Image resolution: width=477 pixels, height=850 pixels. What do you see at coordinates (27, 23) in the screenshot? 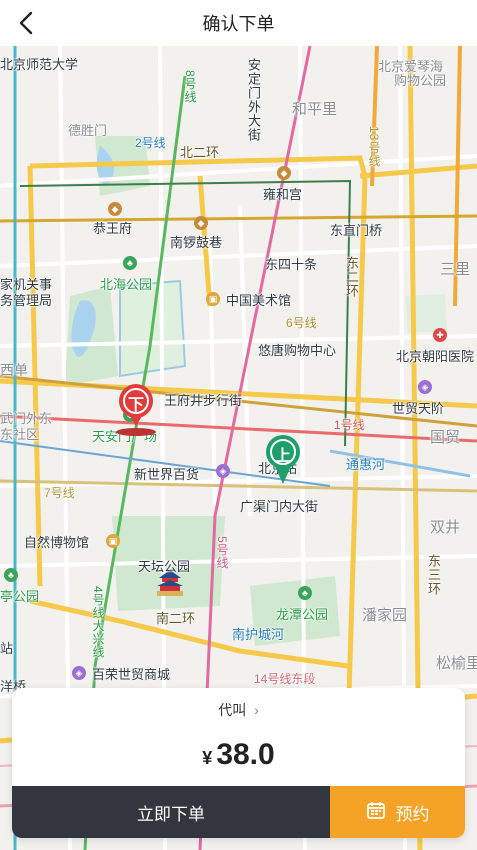
I see `back-arrow-icon` at bounding box center [27, 23].